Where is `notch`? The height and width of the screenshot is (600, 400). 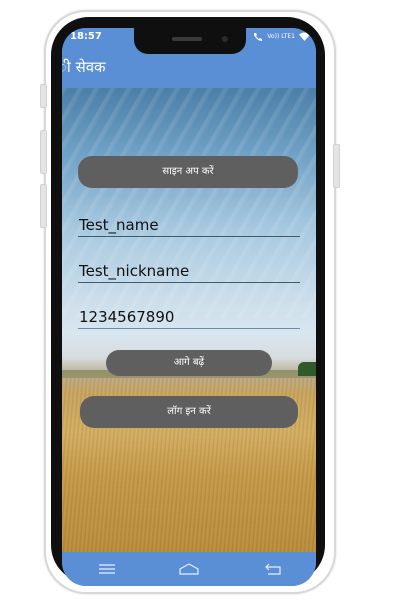 notch is located at coordinates (190, 41).